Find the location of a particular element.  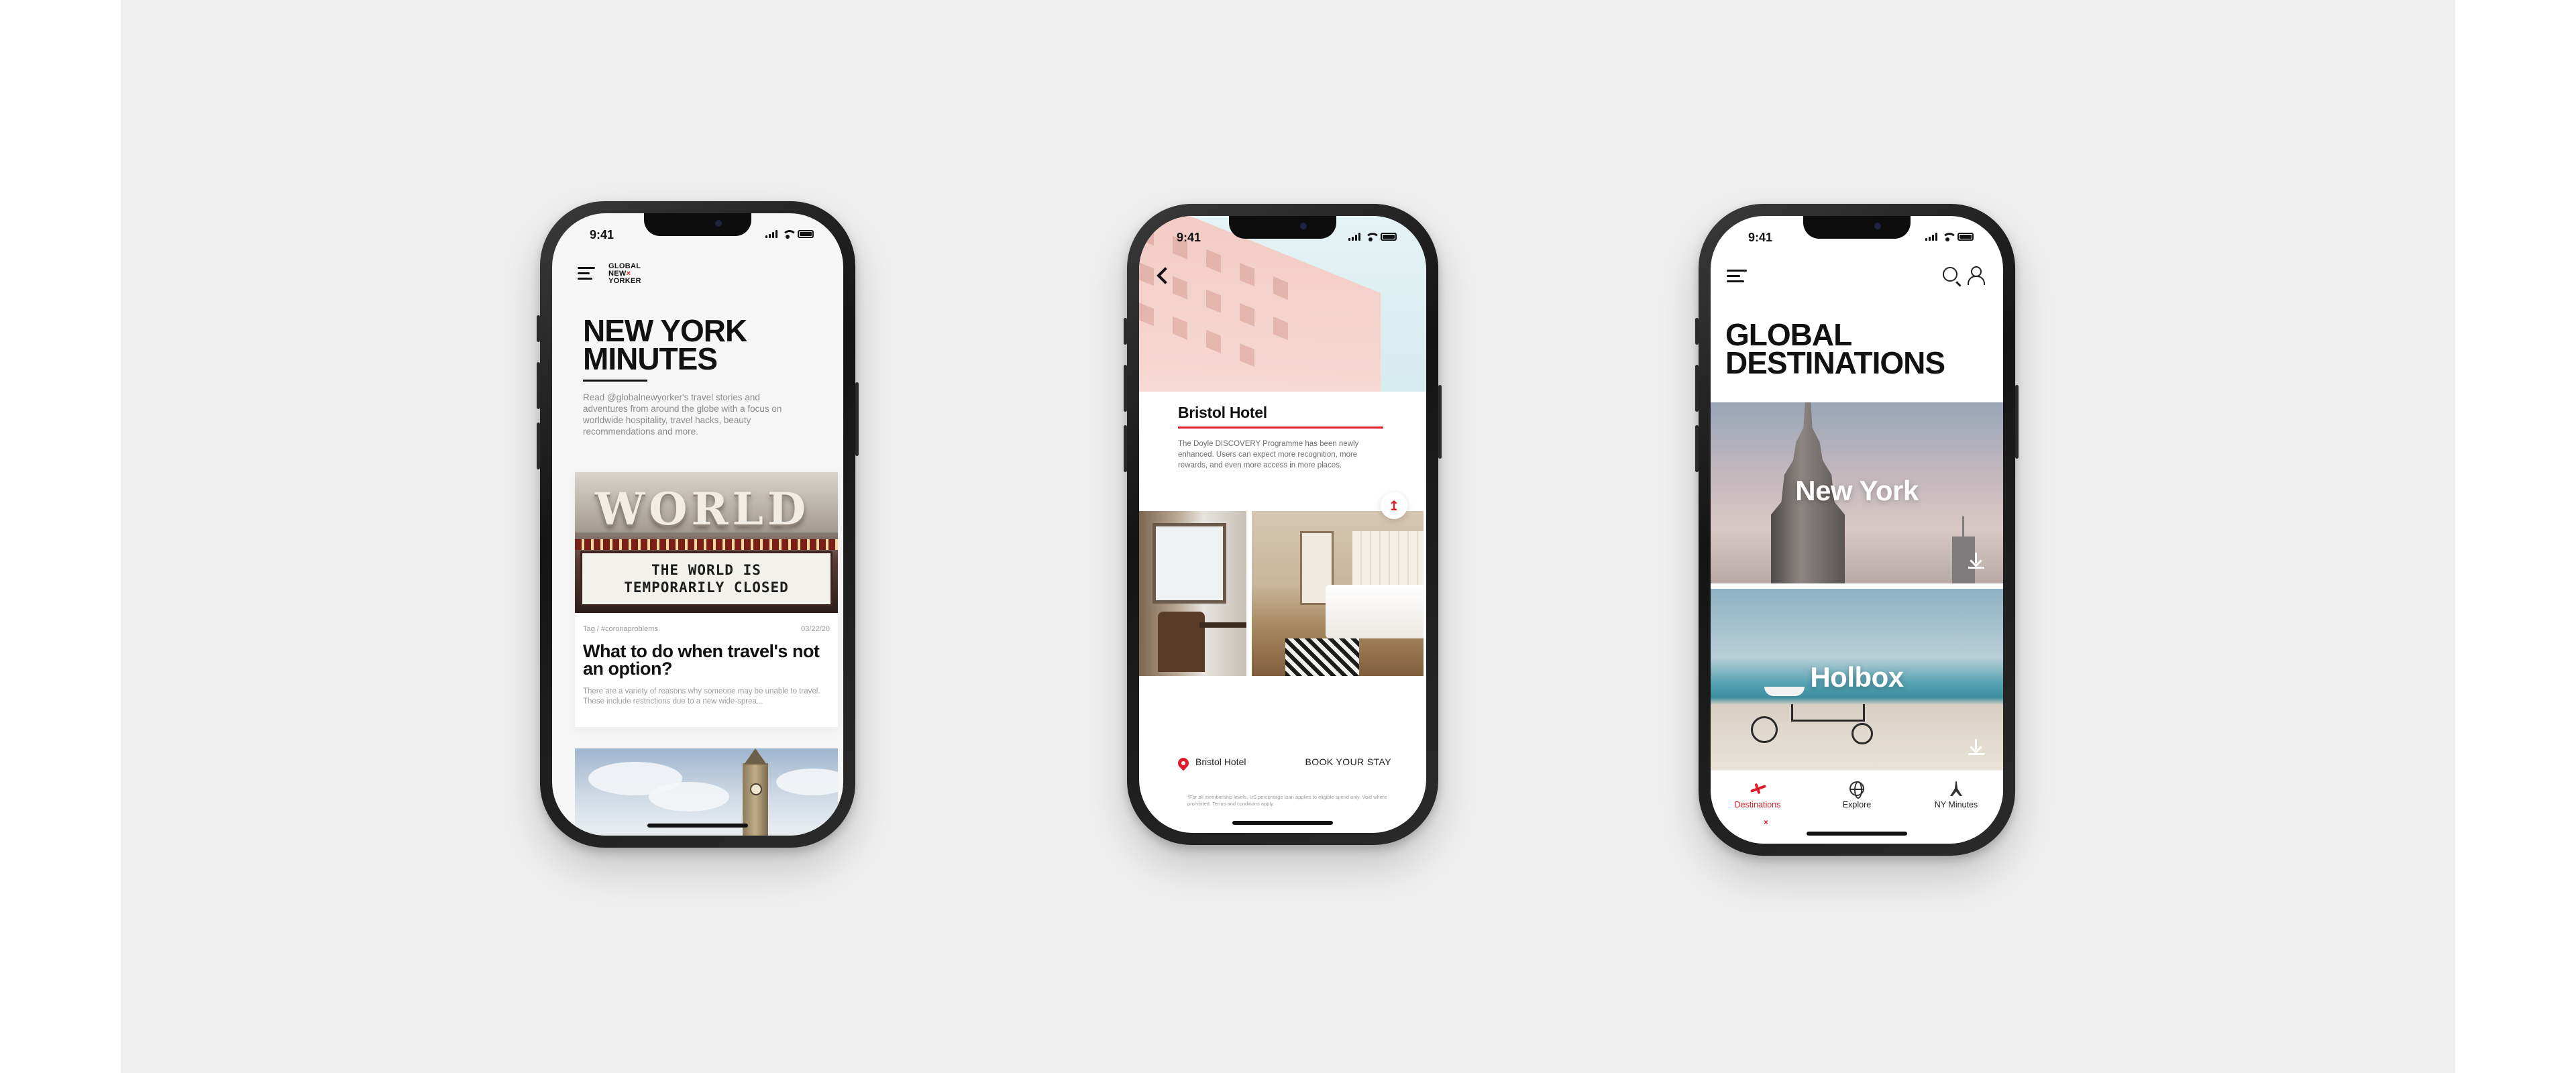

plane-icon is located at coordinates (1757, 788).